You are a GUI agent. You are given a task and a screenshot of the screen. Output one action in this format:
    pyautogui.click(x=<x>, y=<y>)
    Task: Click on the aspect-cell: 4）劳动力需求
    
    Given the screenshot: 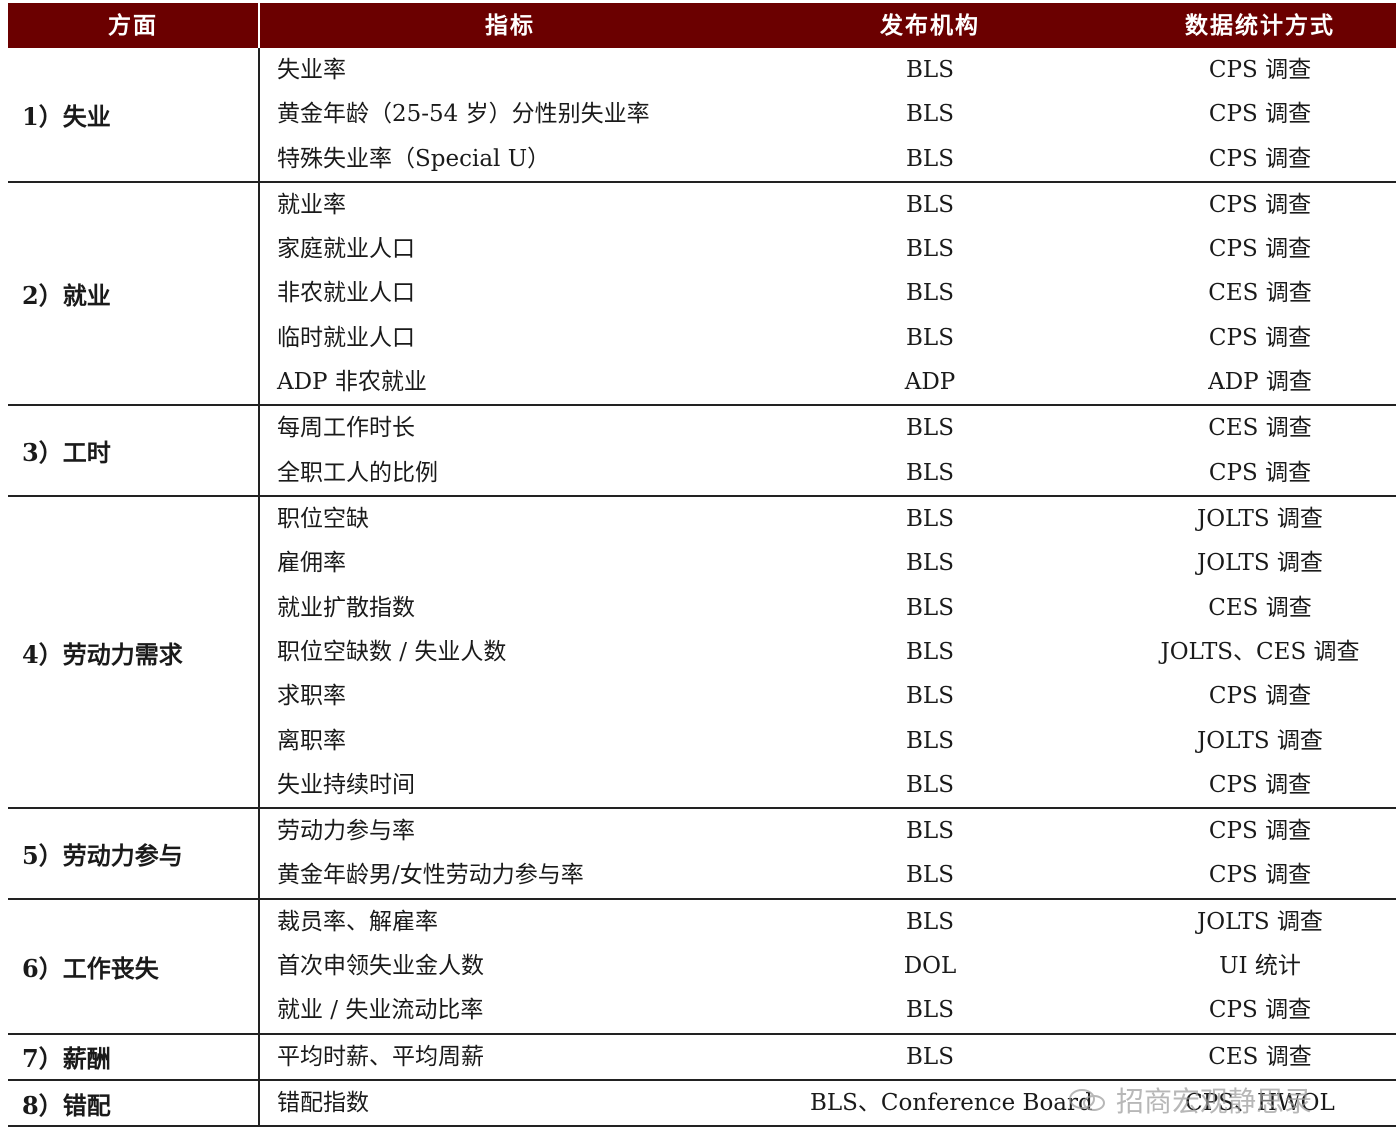 What is the action you would take?
    pyautogui.click(x=102, y=654)
    